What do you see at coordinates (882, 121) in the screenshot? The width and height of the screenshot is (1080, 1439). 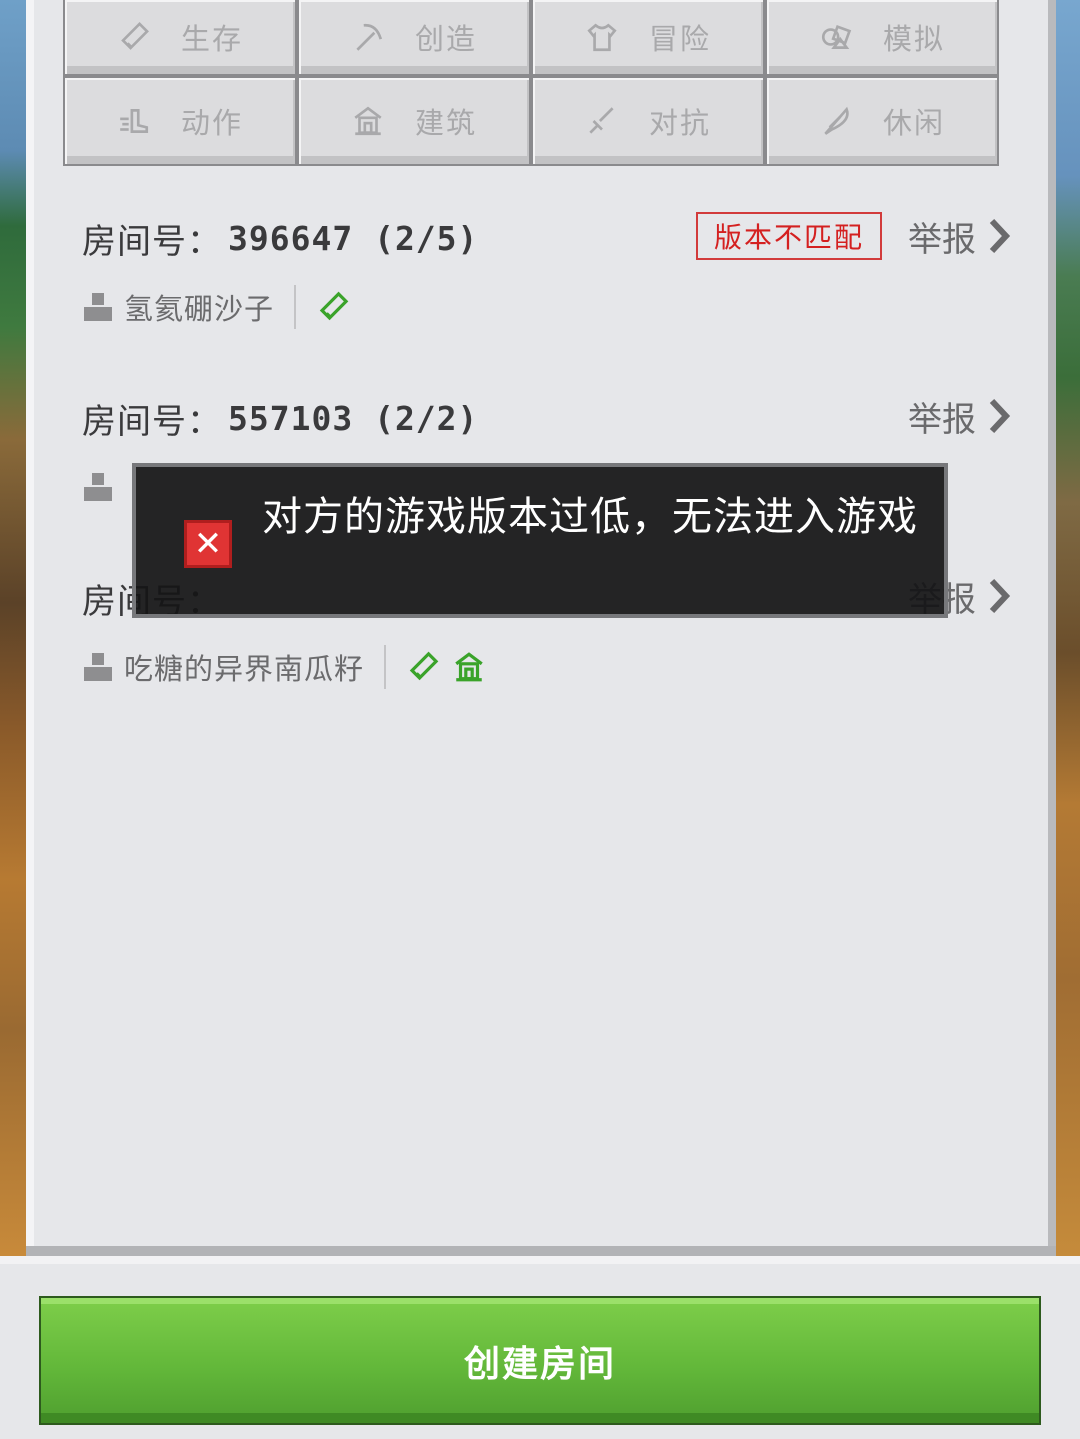 I see `category-casual: 休闲` at bounding box center [882, 121].